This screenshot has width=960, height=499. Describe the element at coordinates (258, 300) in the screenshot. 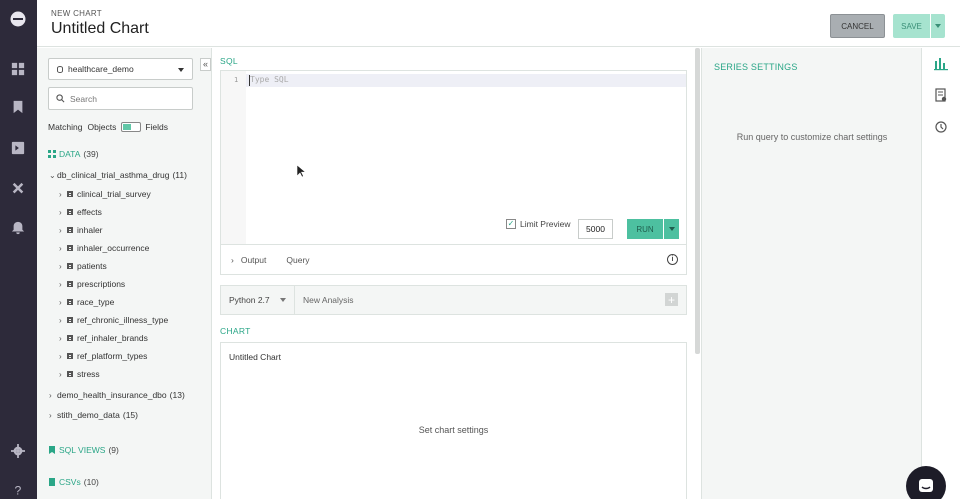

I see `language-select: Python 2.7` at that location.